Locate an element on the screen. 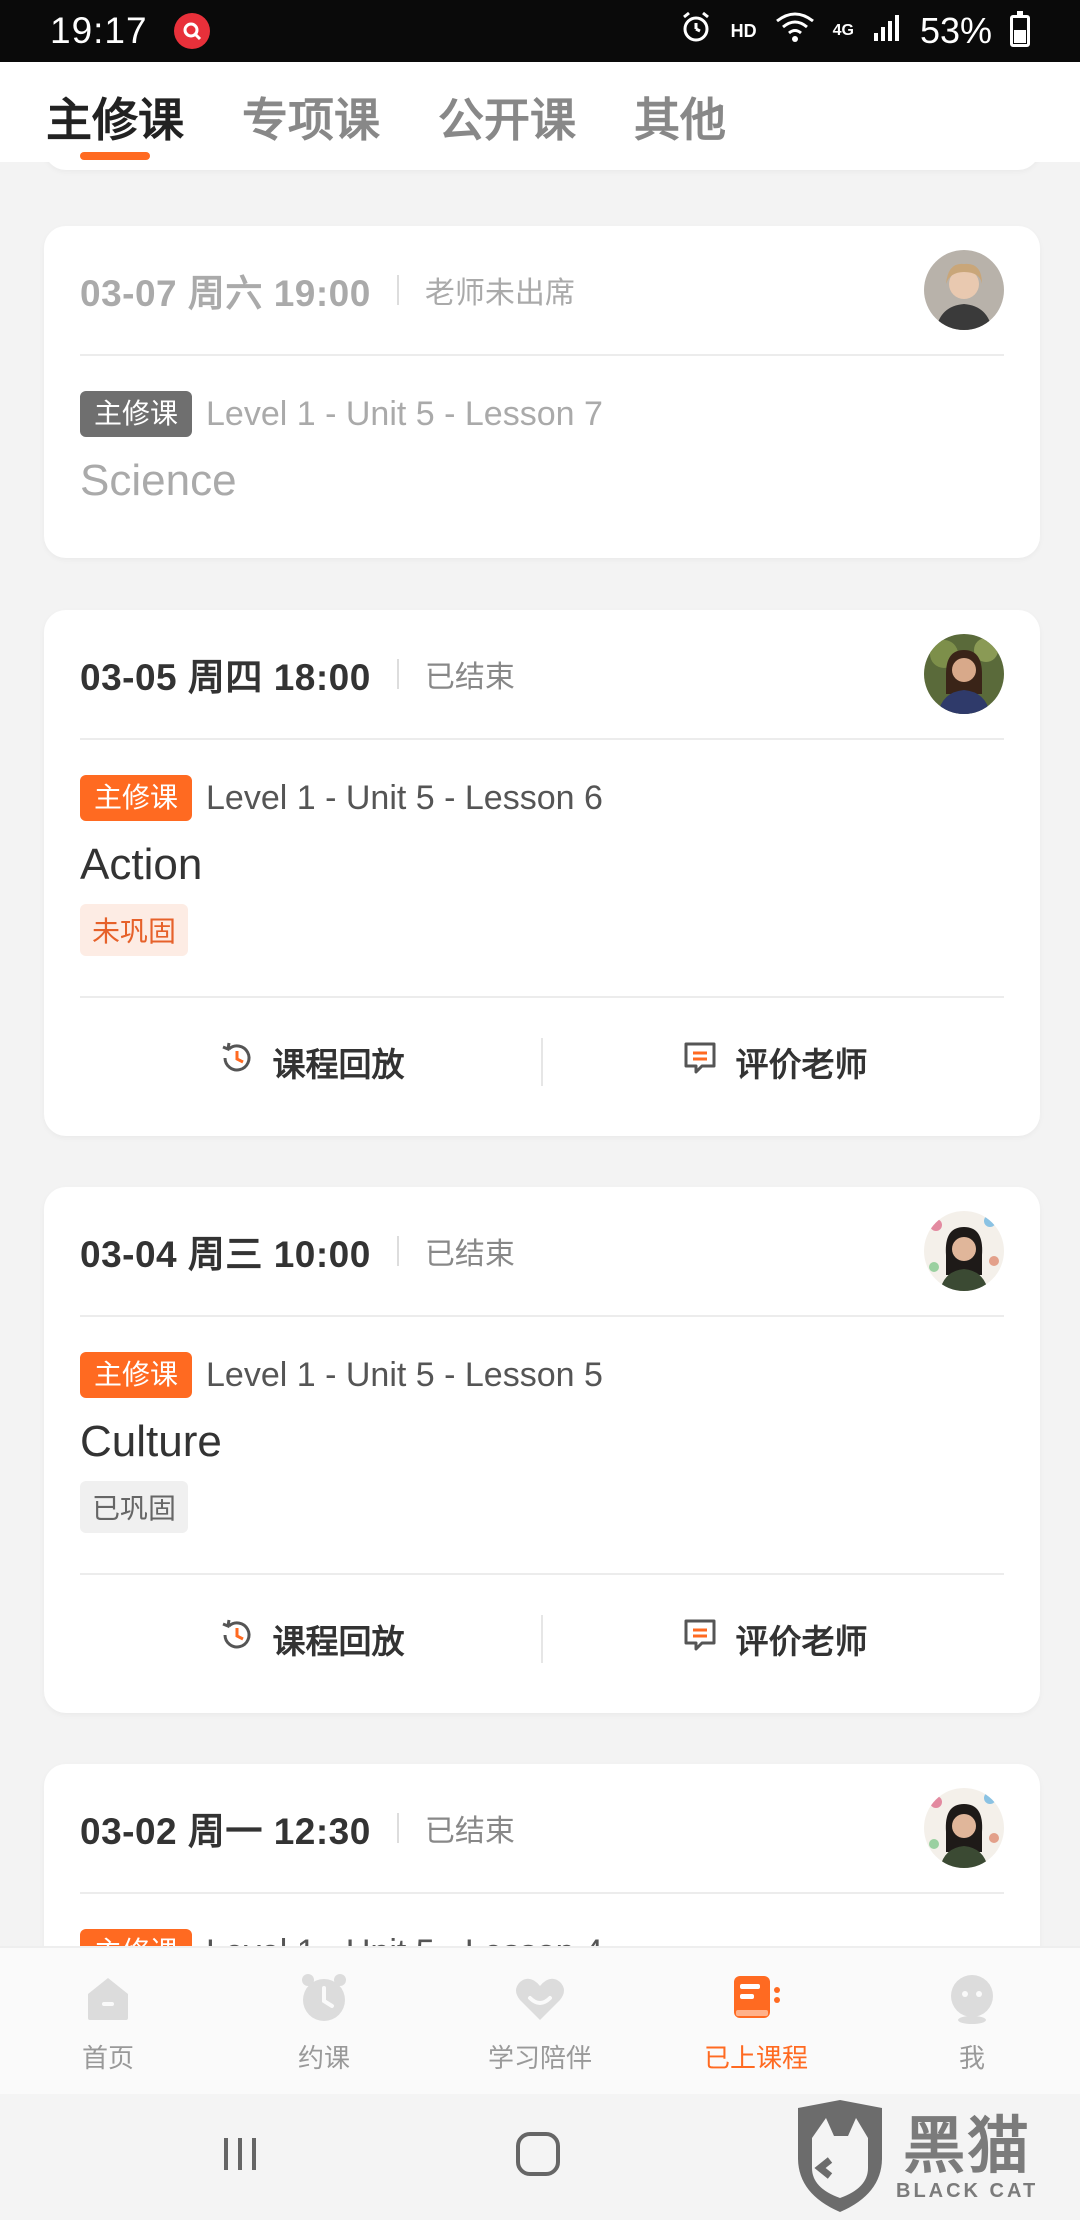 This screenshot has width=1080, height=2220. hd-indicator: HD is located at coordinates (743, 30).